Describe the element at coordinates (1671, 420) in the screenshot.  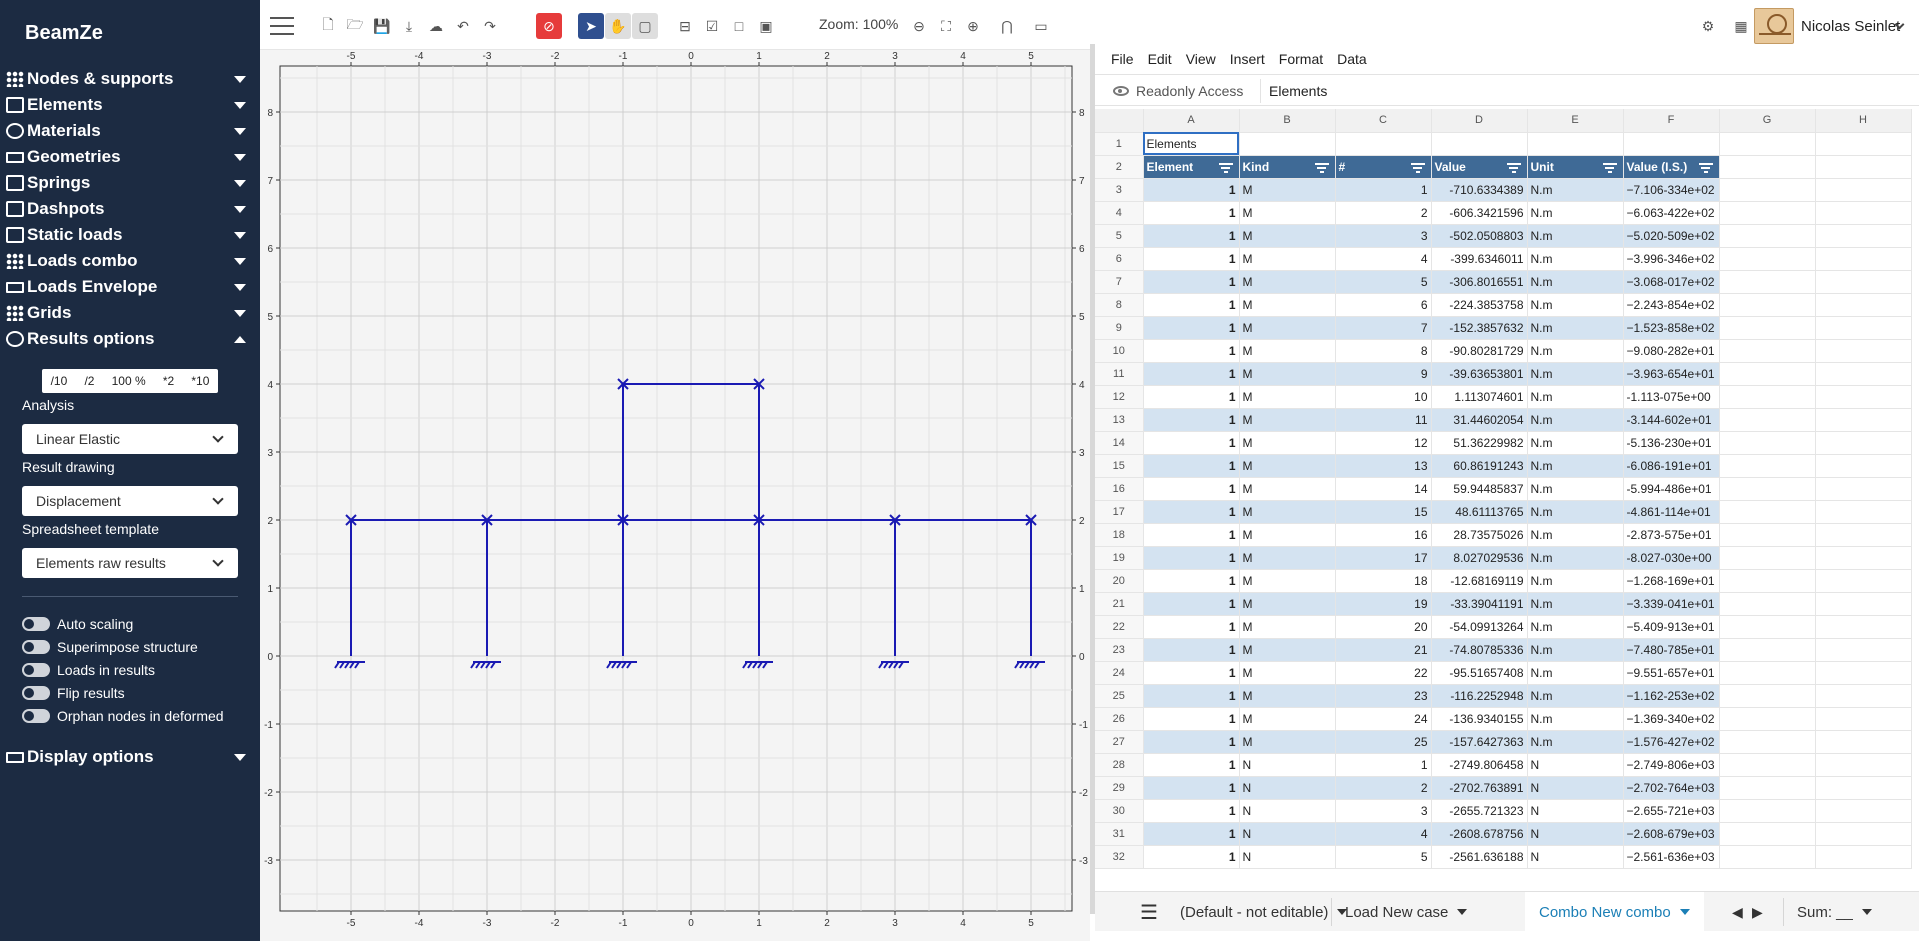
I see `value-si-cell: -3.144‑602e+01` at that location.